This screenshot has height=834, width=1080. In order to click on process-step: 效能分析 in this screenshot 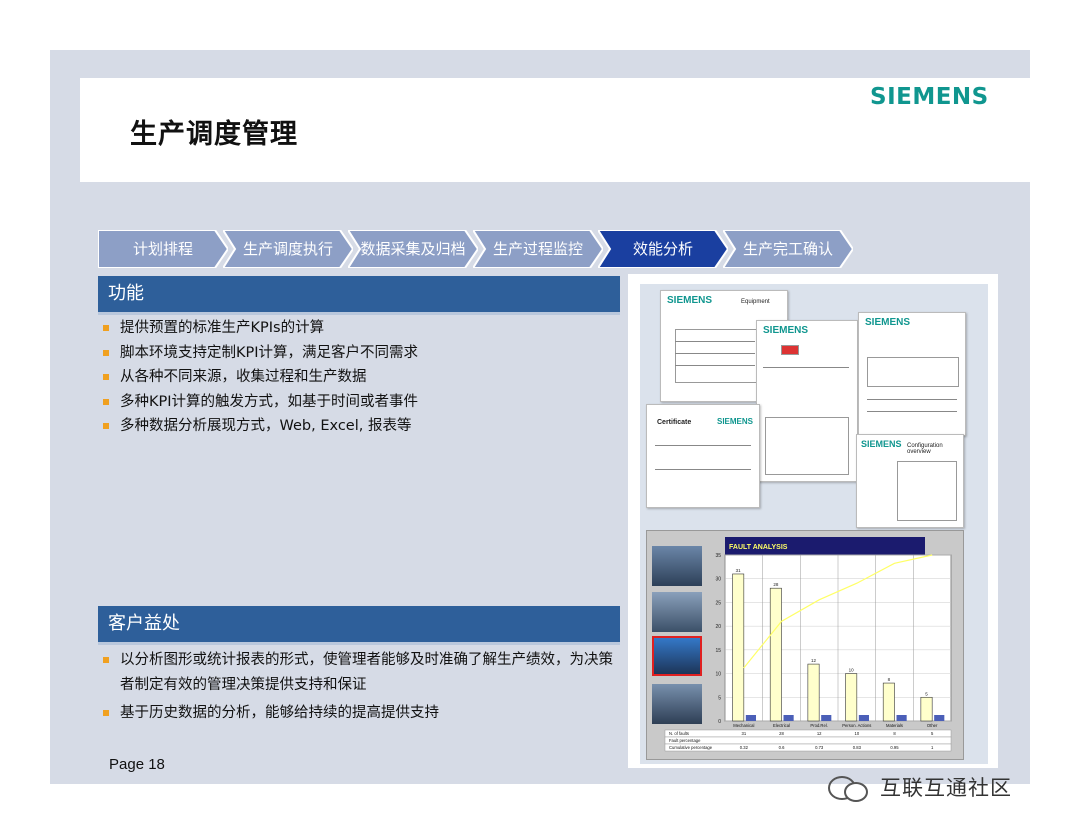, I will do `click(663, 249)`.